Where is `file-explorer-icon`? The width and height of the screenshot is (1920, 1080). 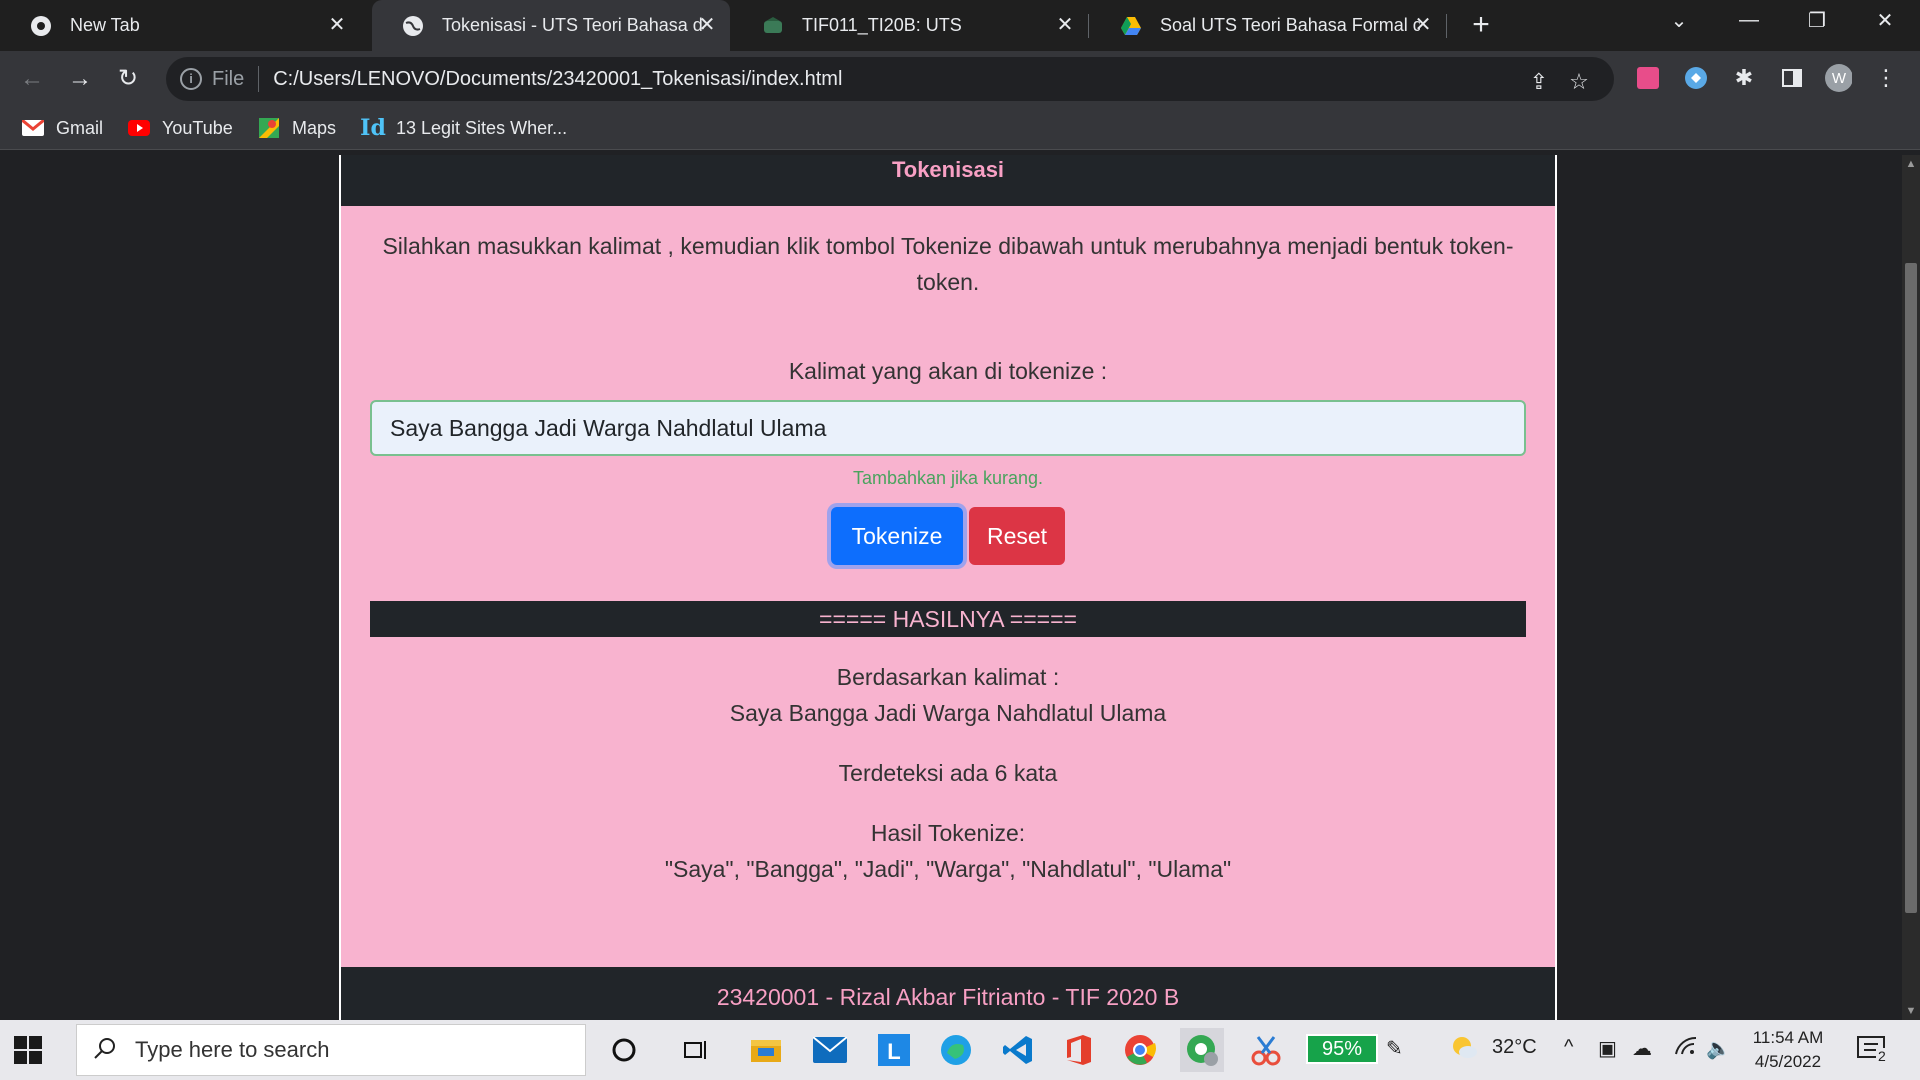
file-explorer-icon is located at coordinates (766, 1050).